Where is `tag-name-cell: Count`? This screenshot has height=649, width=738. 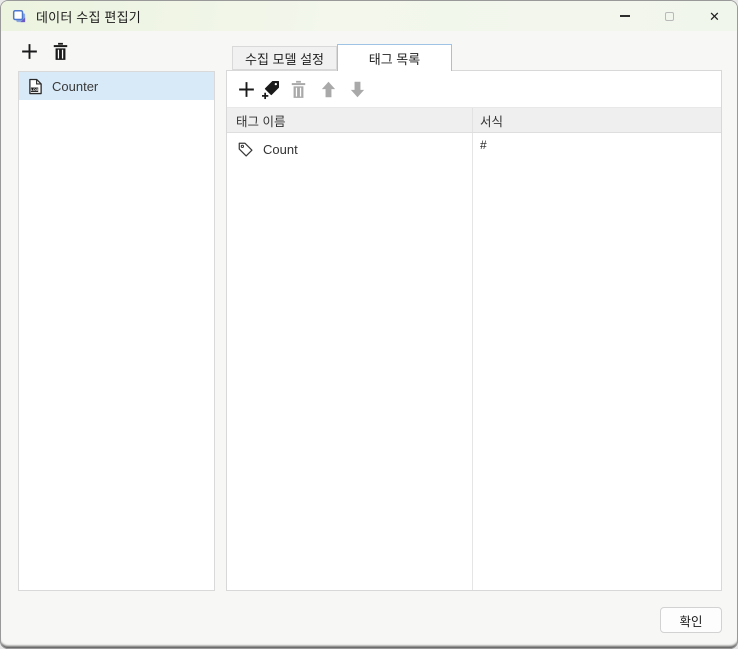 tag-name-cell: Count is located at coordinates (349, 149).